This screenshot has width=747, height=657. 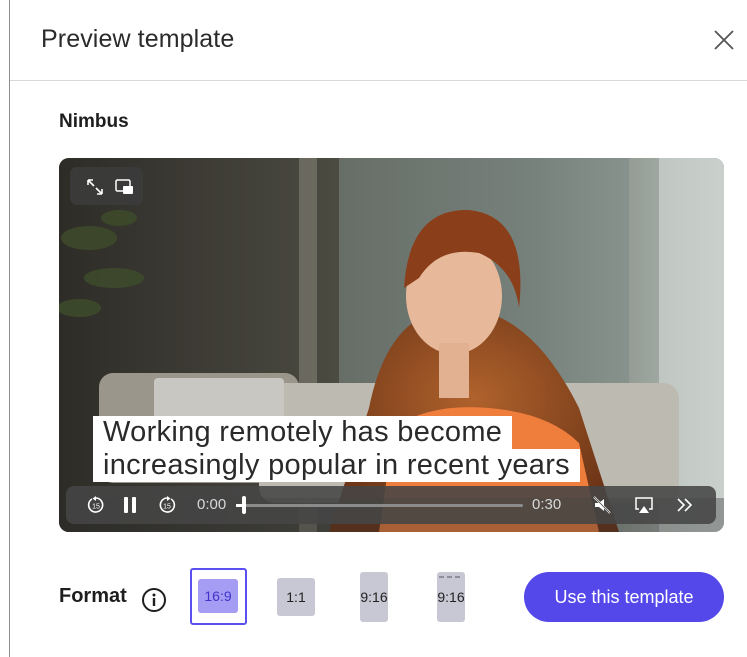 I want to click on format-option-1-1: 1:1, so click(x=296, y=597).